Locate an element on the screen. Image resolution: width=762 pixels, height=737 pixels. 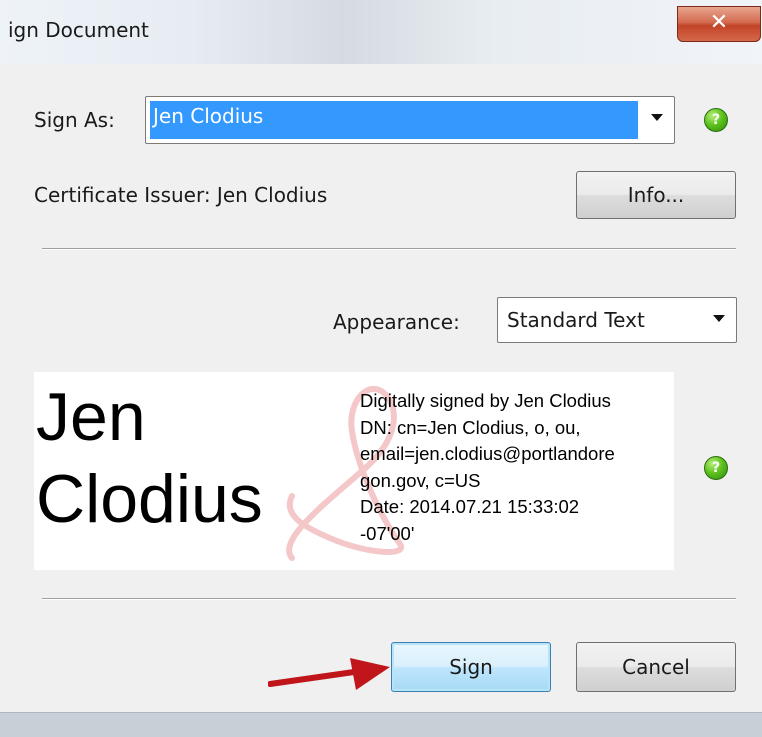
close-icon: ✕ is located at coordinates (719, 22).